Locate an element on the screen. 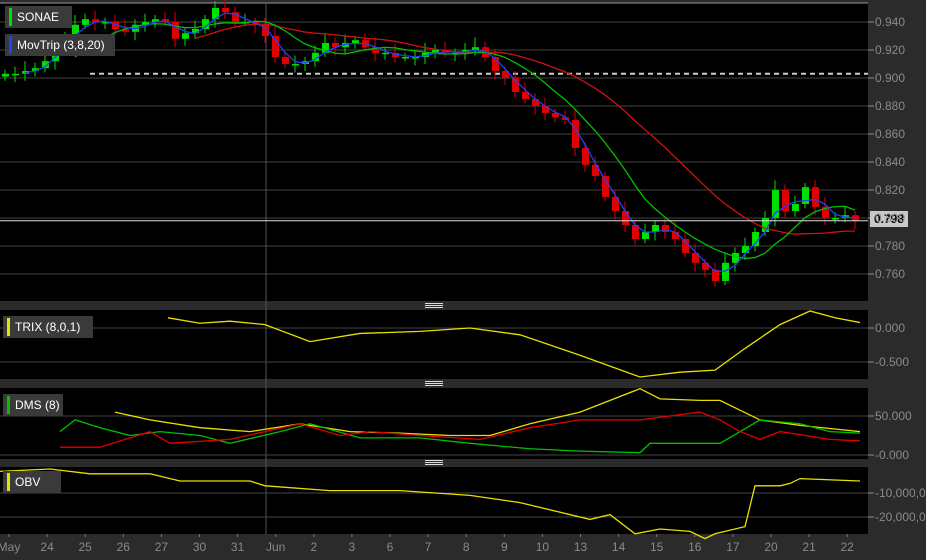 This screenshot has width=926, height=560. dms-label: DMS (8) is located at coordinates (33, 405).